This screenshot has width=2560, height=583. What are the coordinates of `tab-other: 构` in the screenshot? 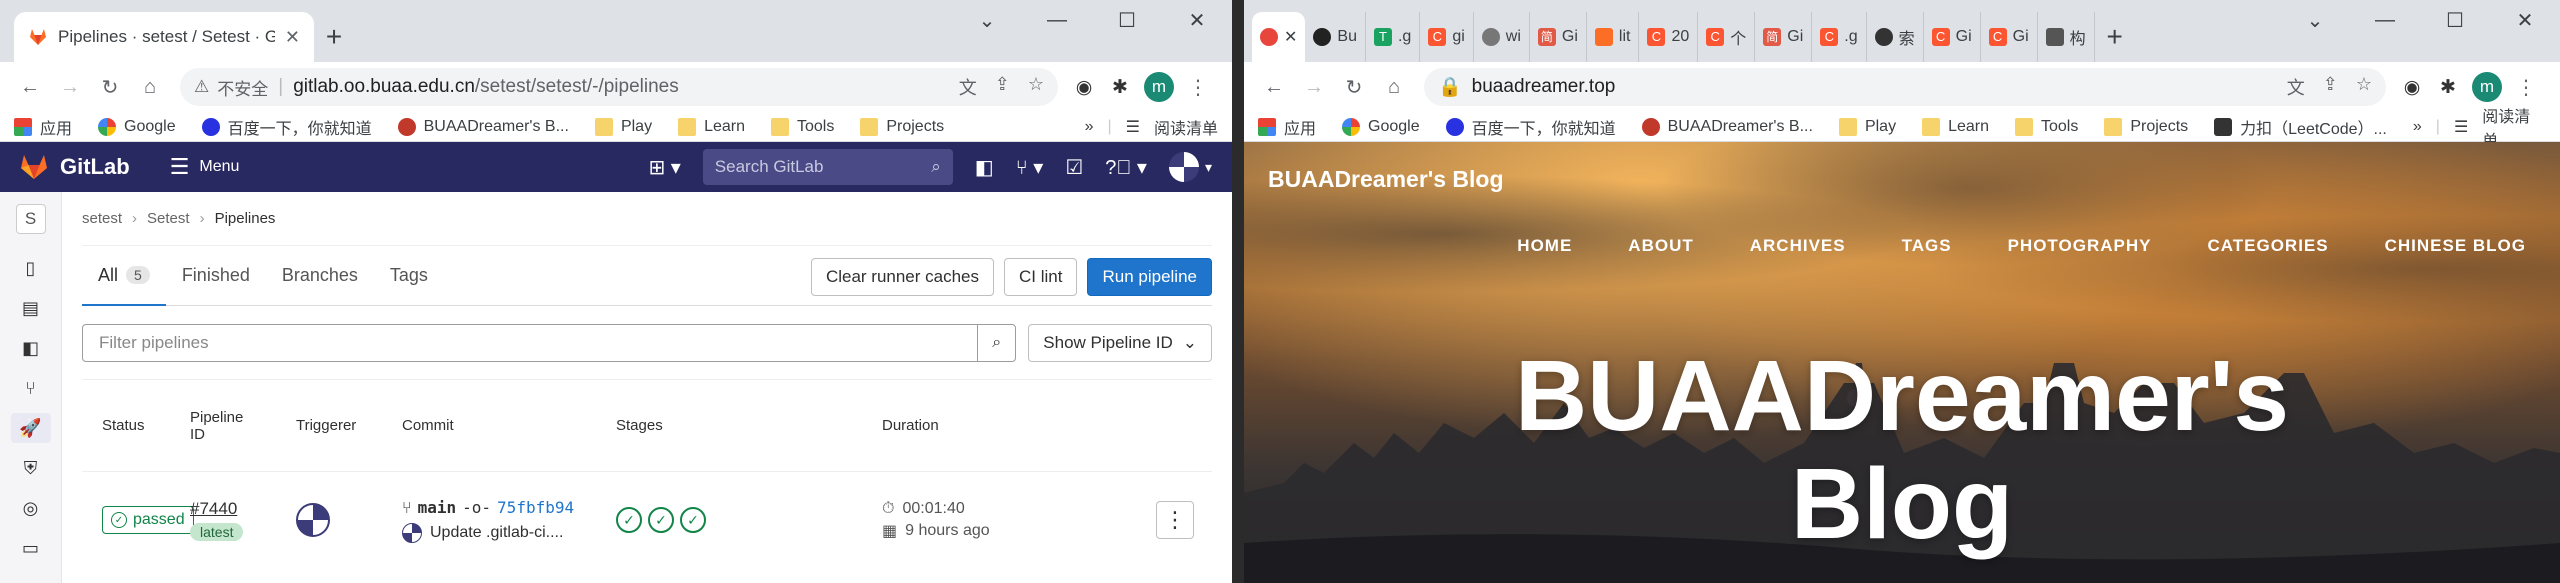 It's located at (2066, 37).